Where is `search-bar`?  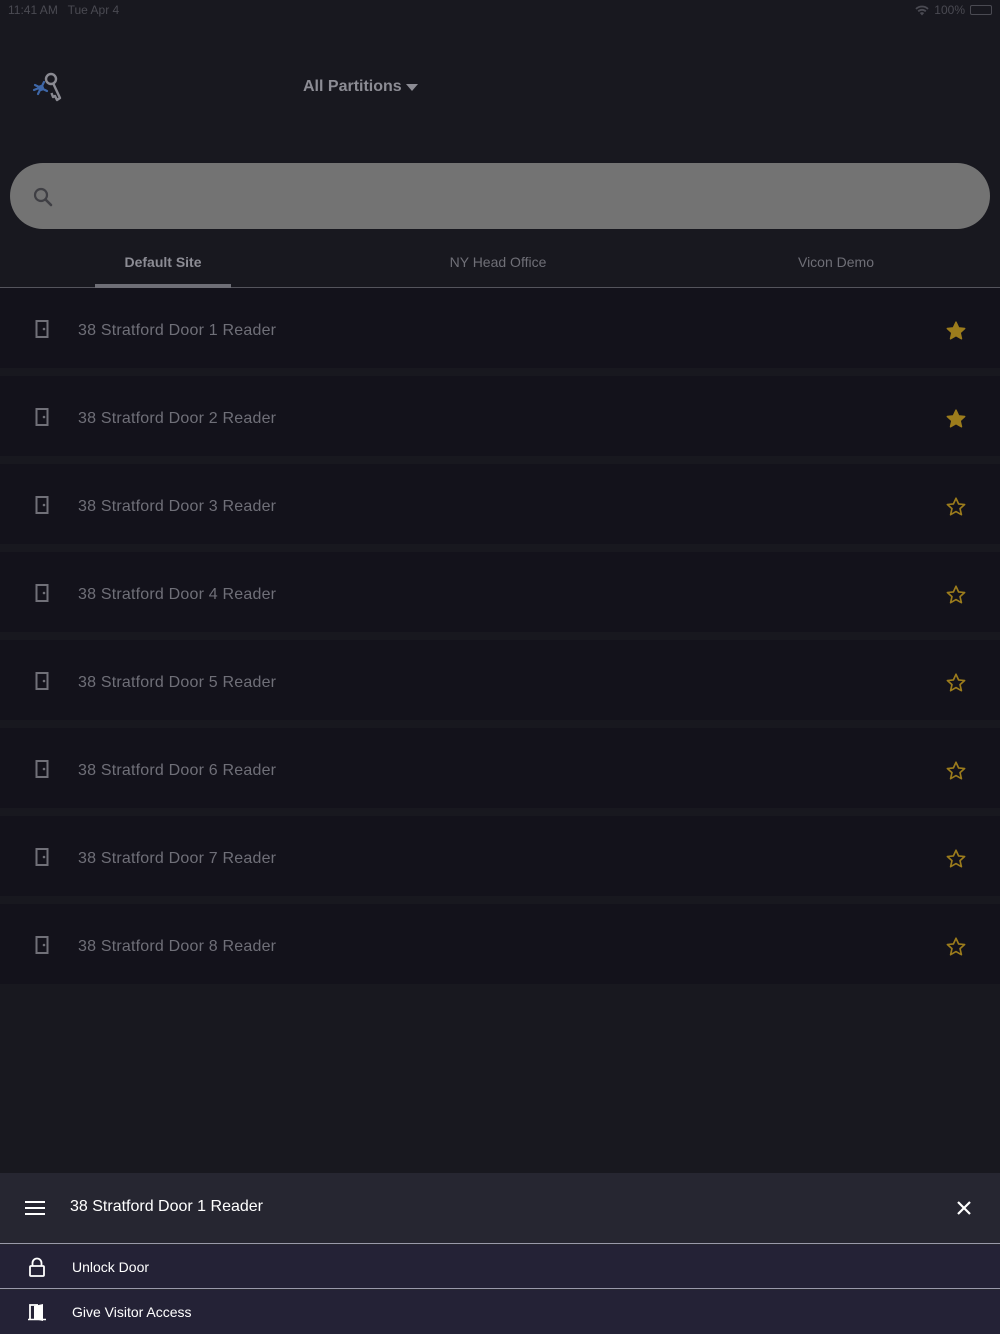
search-bar is located at coordinates (500, 196).